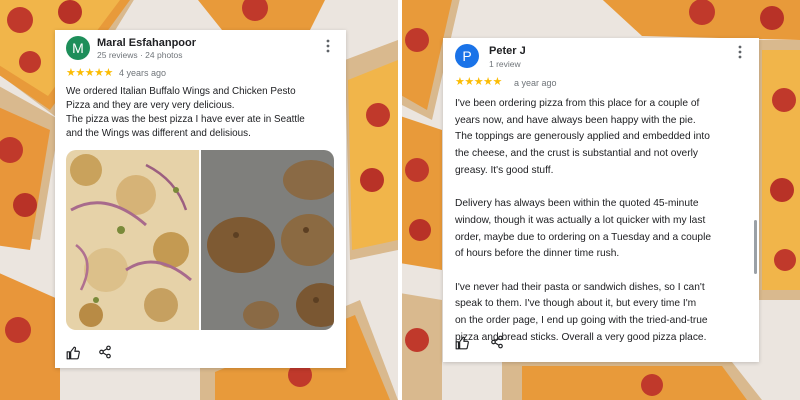 The height and width of the screenshot is (400, 800). Describe the element at coordinates (78, 48) in the screenshot. I see `reviewer-avatar: M` at that location.